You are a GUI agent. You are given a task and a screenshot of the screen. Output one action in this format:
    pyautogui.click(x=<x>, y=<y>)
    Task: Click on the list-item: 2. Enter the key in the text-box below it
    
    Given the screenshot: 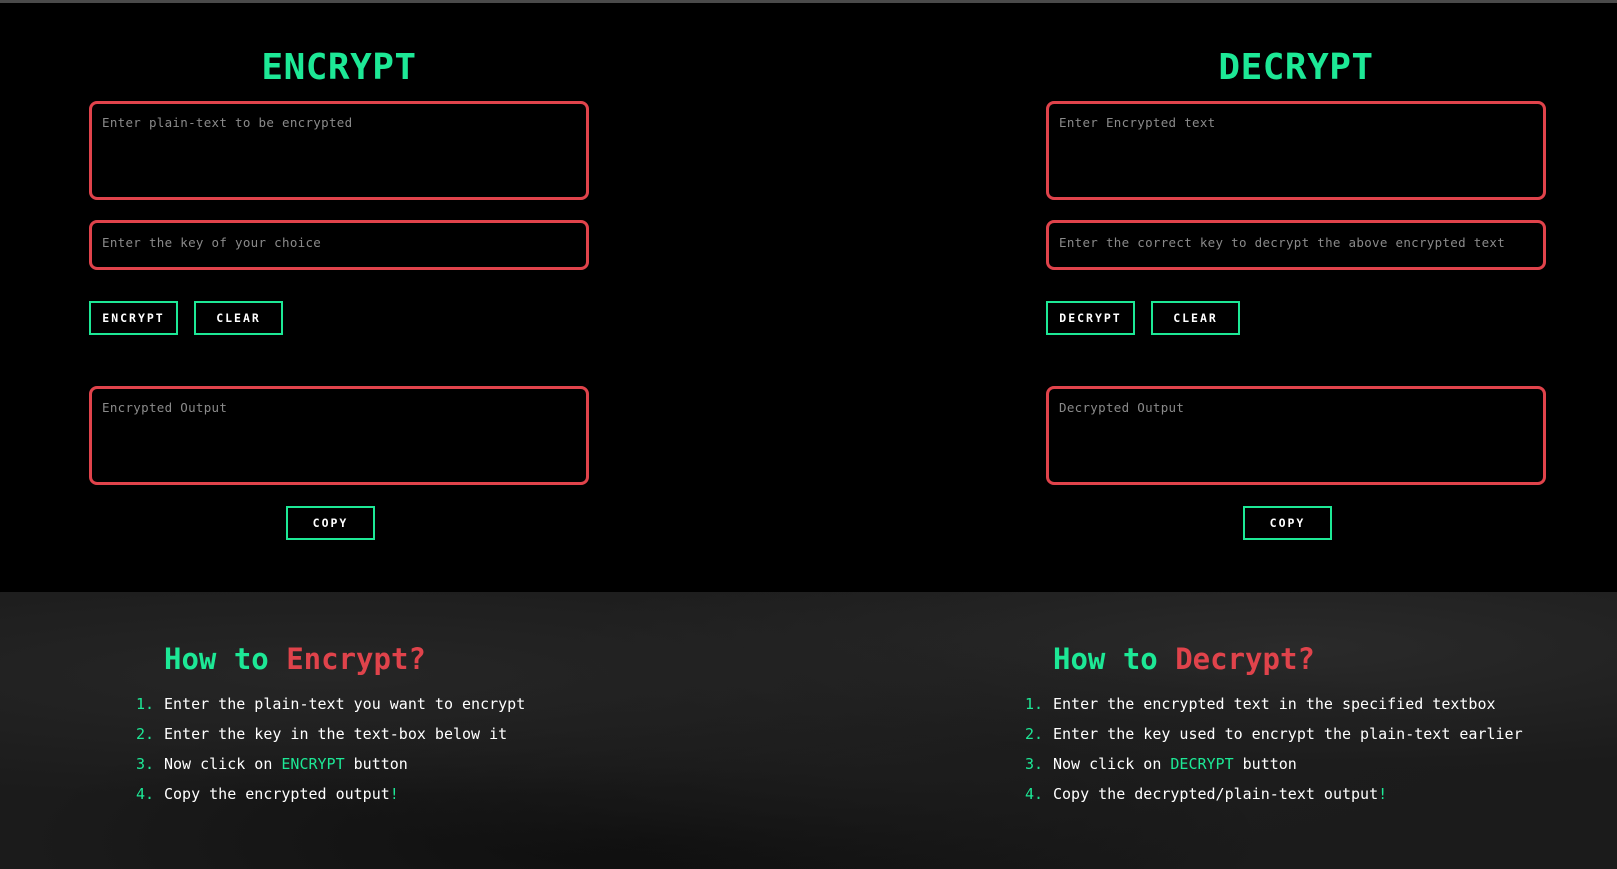 What is the action you would take?
    pyautogui.click(x=322, y=734)
    